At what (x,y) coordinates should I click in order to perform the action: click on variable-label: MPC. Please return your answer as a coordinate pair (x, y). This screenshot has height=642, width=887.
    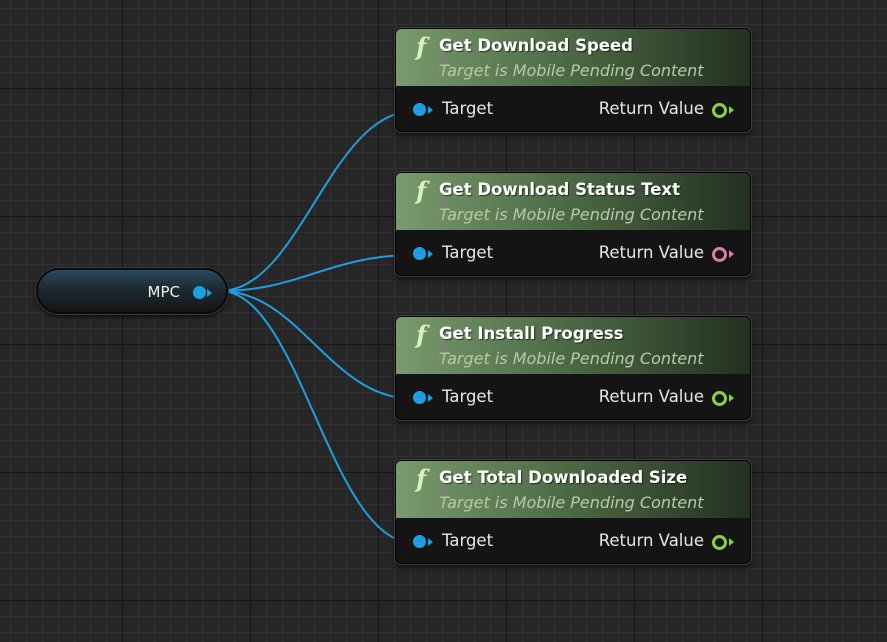
    Looking at the image, I should click on (163, 292).